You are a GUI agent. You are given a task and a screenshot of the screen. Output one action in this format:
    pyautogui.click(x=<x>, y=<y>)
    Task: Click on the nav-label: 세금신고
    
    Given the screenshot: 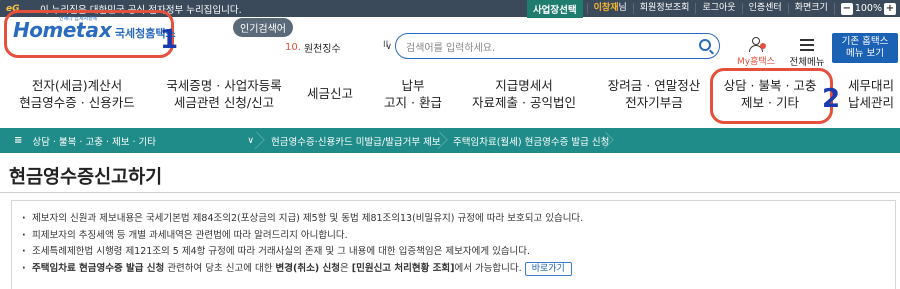 What is the action you would take?
    pyautogui.click(x=329, y=93)
    